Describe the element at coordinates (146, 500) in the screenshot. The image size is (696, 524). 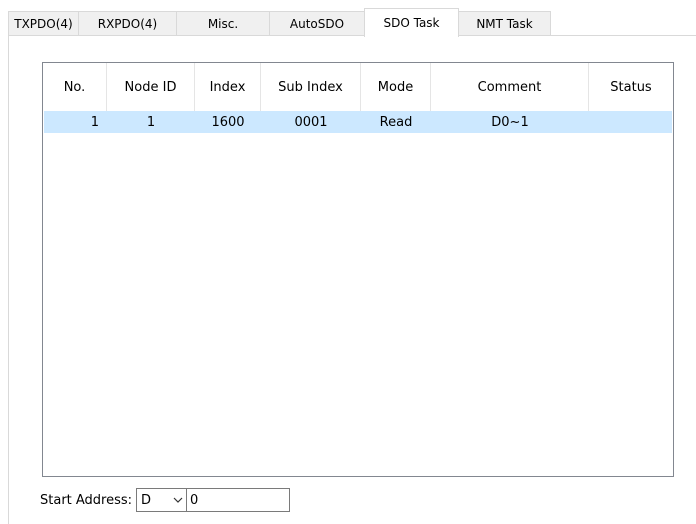
I see `device-type-value: D` at that location.